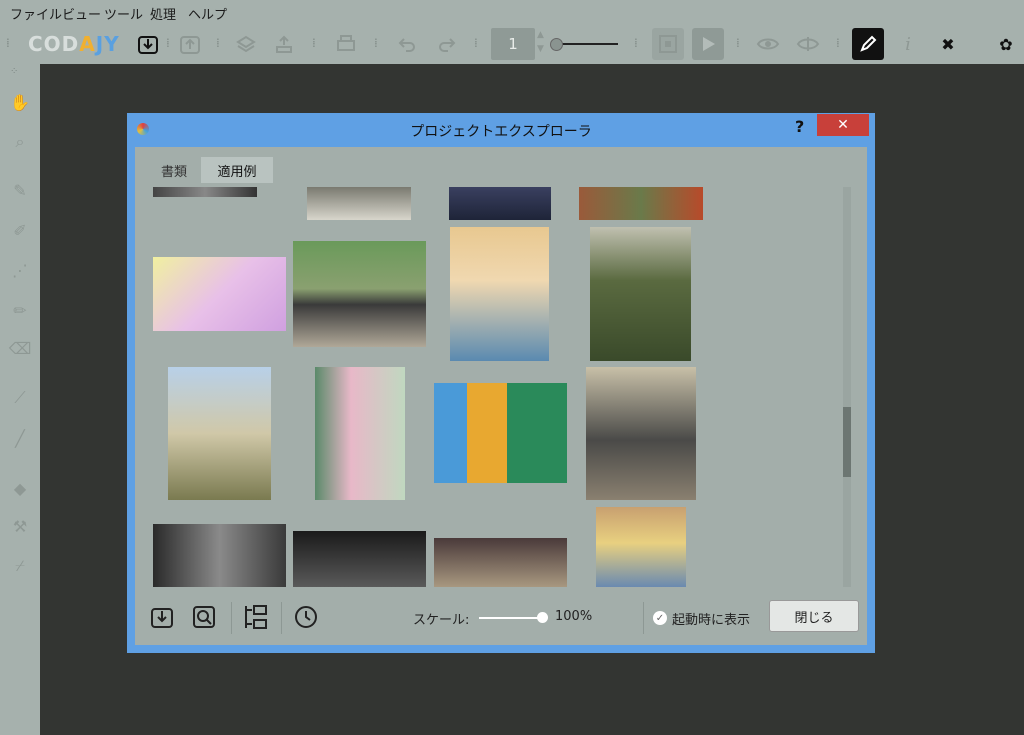 This screenshot has width=1024, height=735. What do you see at coordinates (256, 617) in the screenshot?
I see `tree-view-button` at bounding box center [256, 617].